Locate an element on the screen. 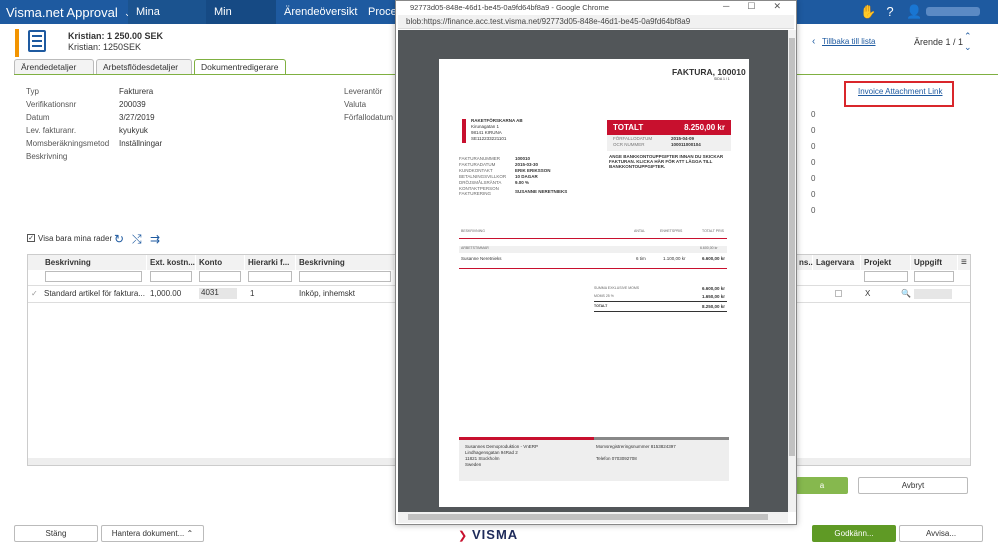 The image size is (998, 548). window-controls: ─ ☐ ✕ is located at coordinates (753, 8).